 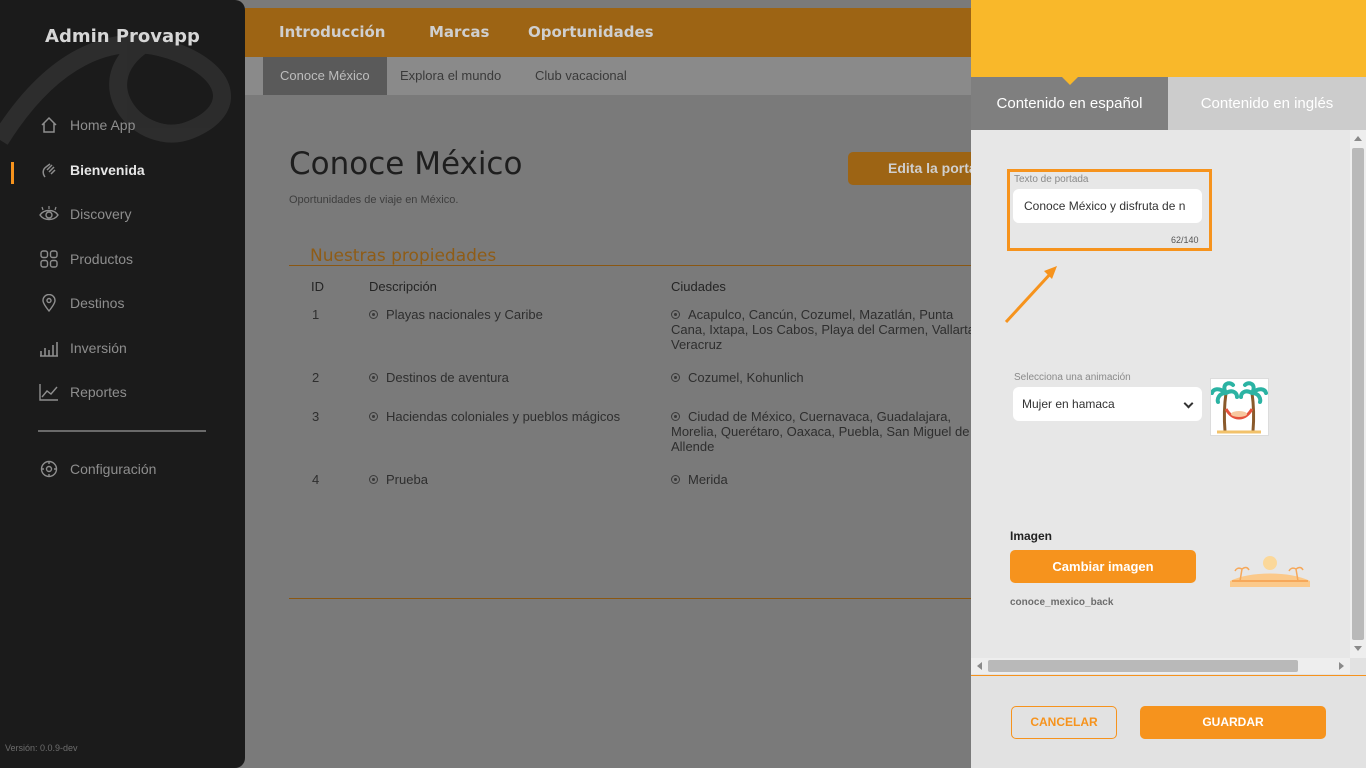 I want to click on version-label: Versión: 0.0.9-dev, so click(x=41, y=748).